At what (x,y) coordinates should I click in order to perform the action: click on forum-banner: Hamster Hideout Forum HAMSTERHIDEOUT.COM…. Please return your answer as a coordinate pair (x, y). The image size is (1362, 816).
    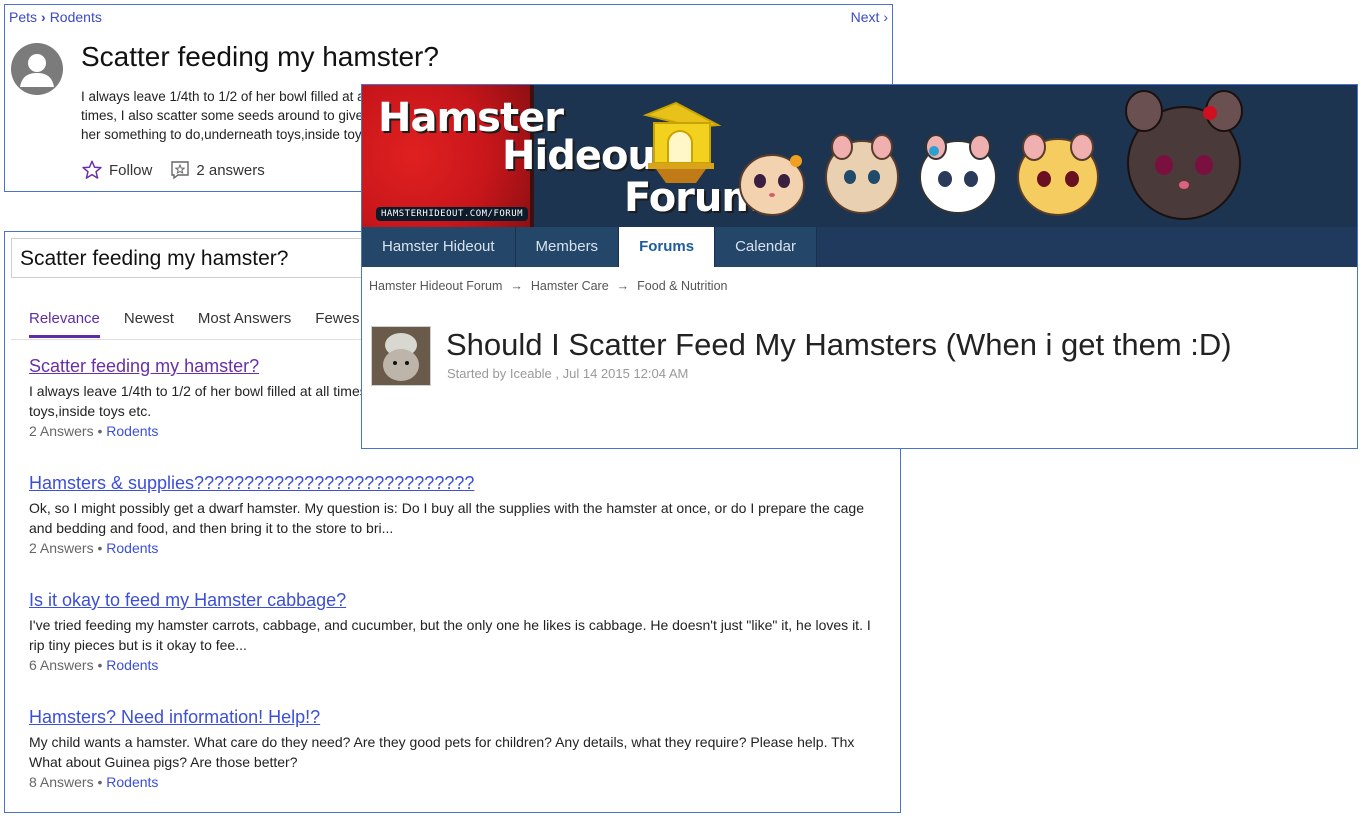
    Looking at the image, I should click on (859, 156).